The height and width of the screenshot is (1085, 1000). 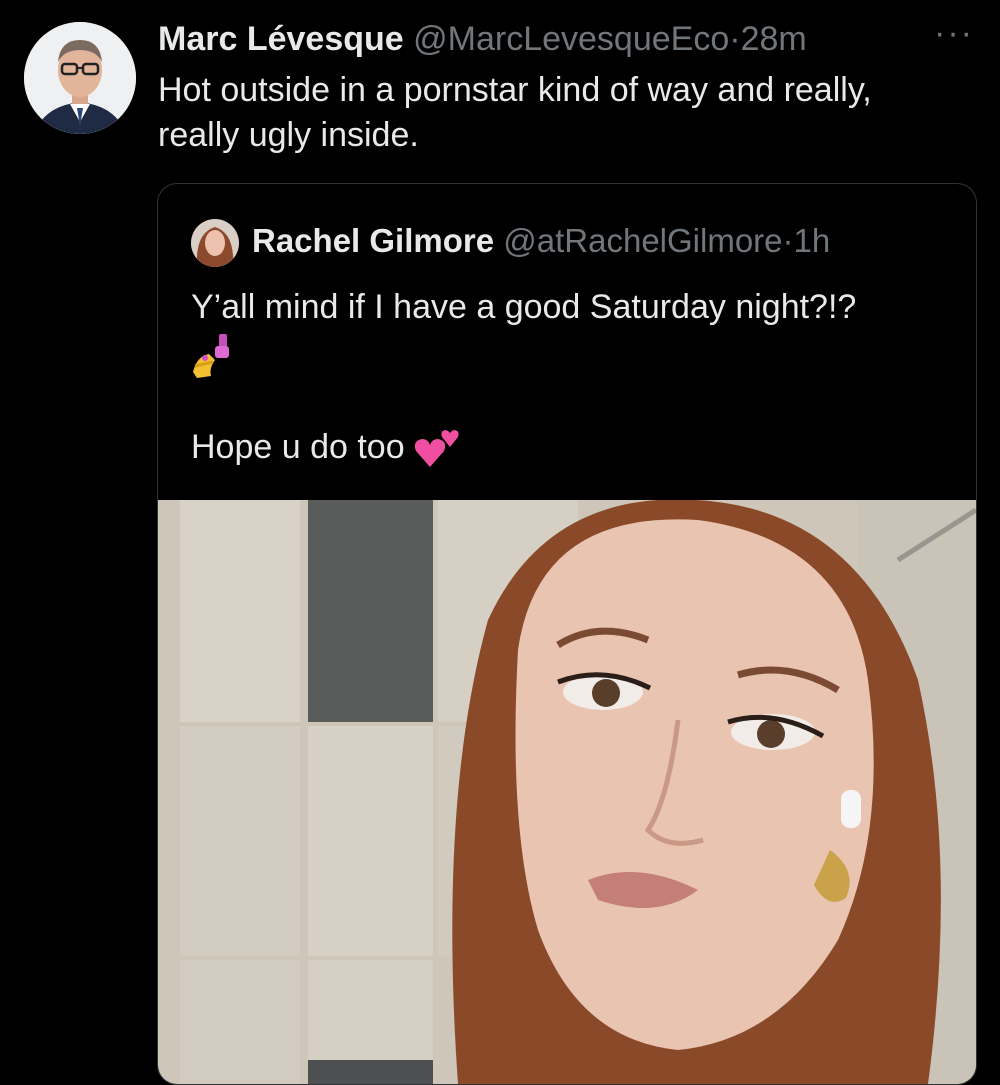 What do you see at coordinates (954, 33) in the screenshot?
I see `more-options-icon: ···` at bounding box center [954, 33].